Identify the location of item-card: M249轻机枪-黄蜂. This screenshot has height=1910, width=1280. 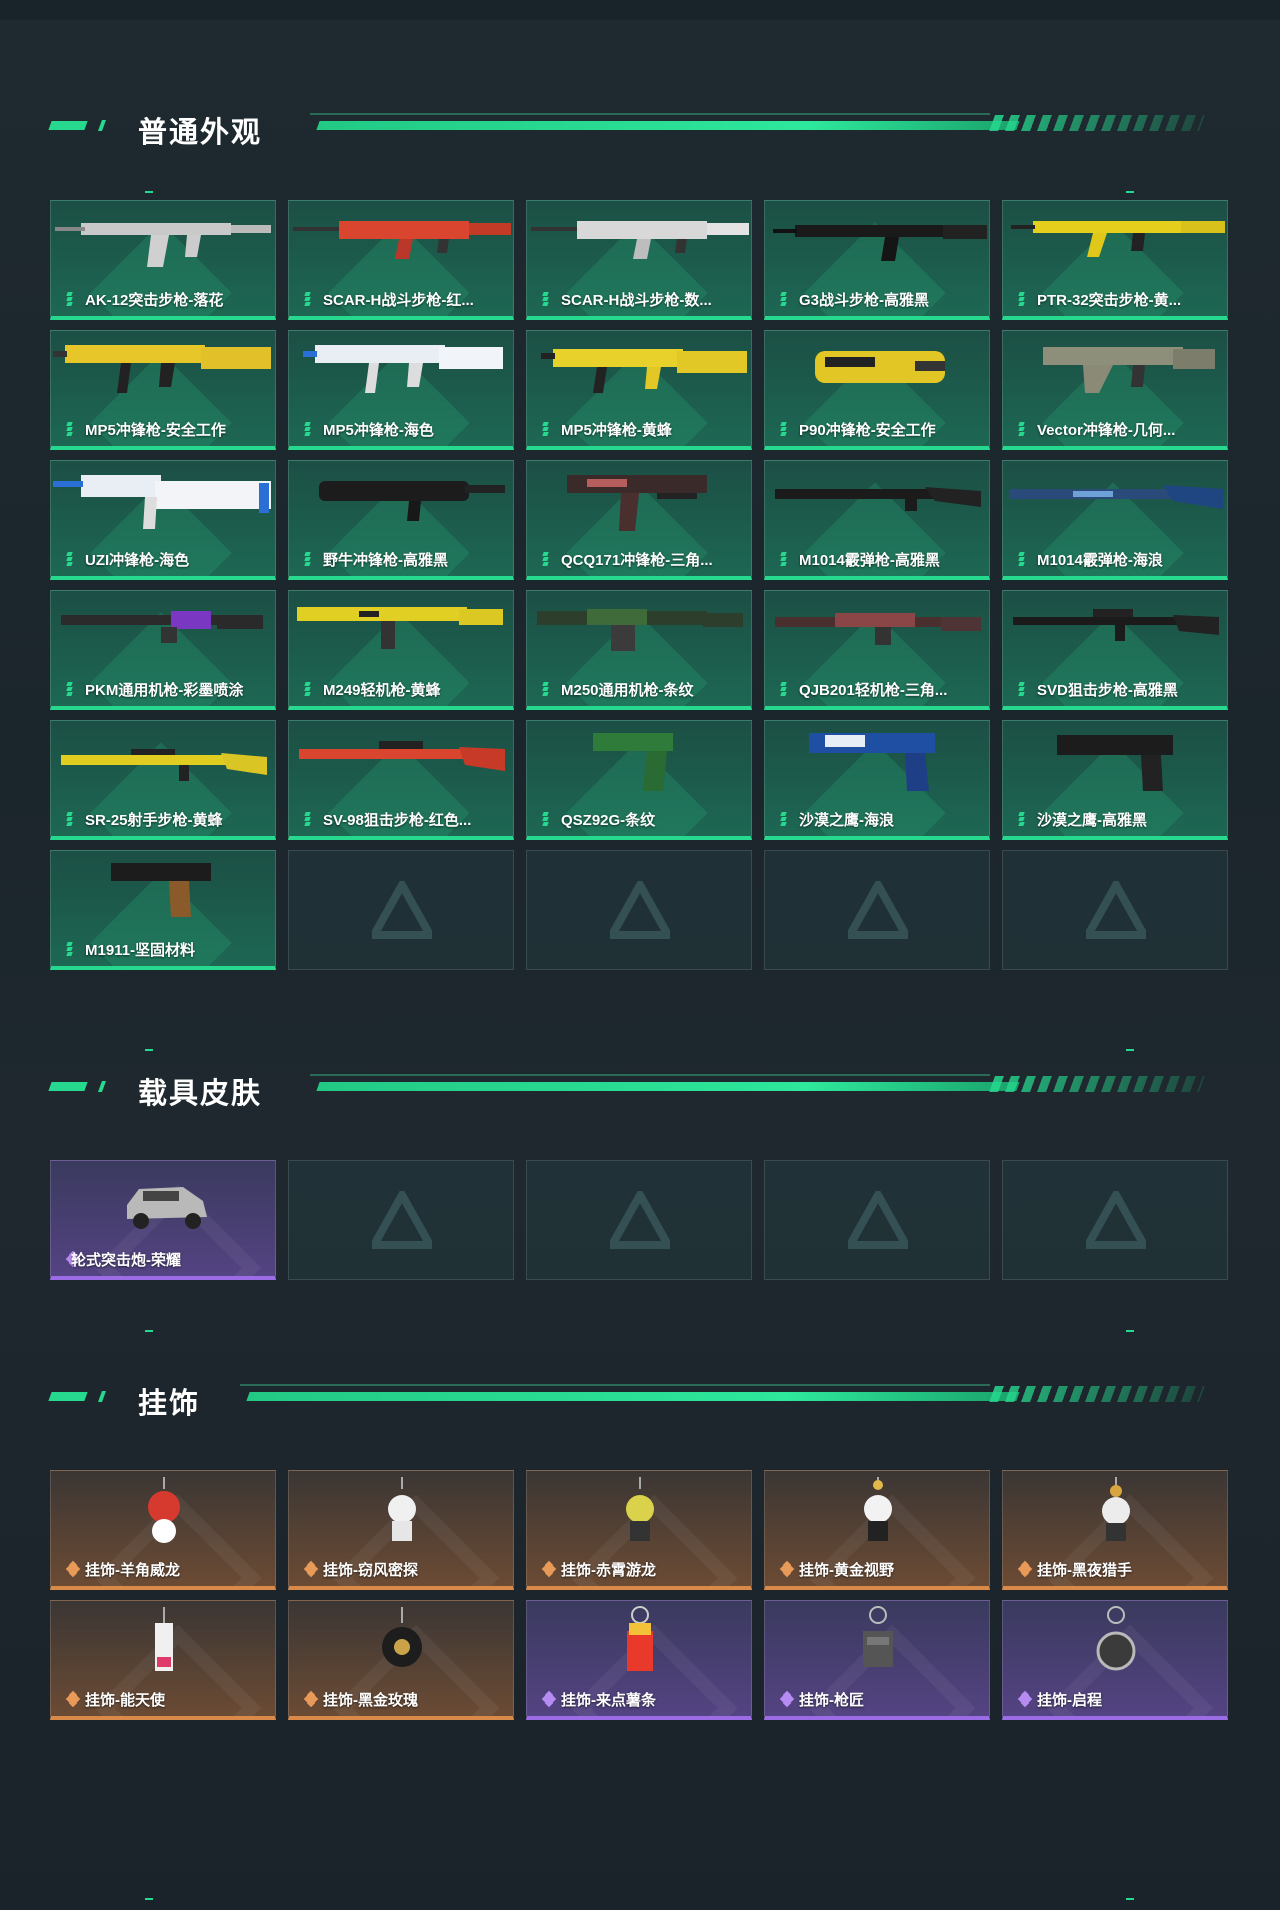
(401, 650).